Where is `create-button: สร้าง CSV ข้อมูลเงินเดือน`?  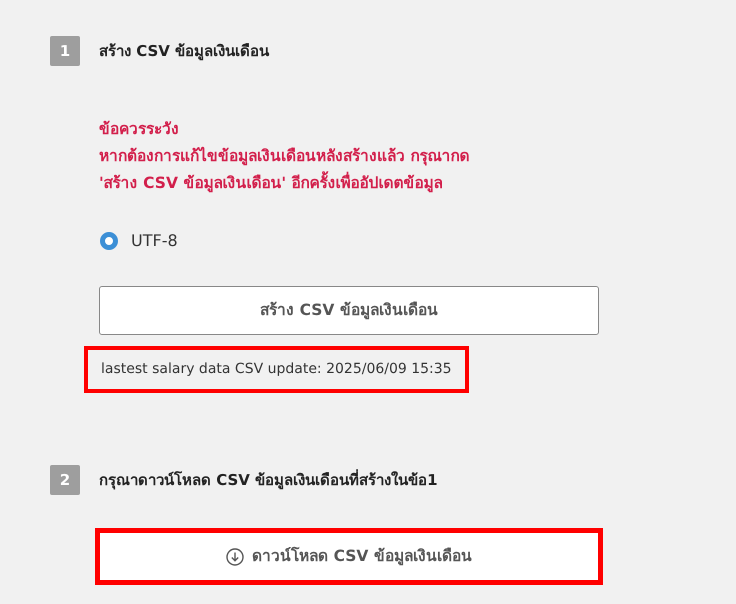 create-button: สร้าง CSV ข้อมูลเงินเดือน is located at coordinates (349, 310).